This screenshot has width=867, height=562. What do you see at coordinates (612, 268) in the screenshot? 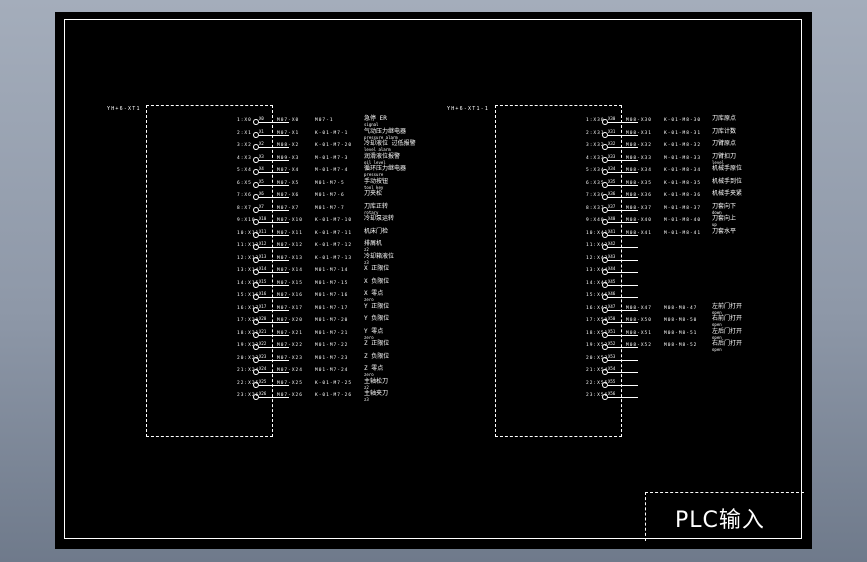
I see `pin-number: X44` at bounding box center [612, 268].